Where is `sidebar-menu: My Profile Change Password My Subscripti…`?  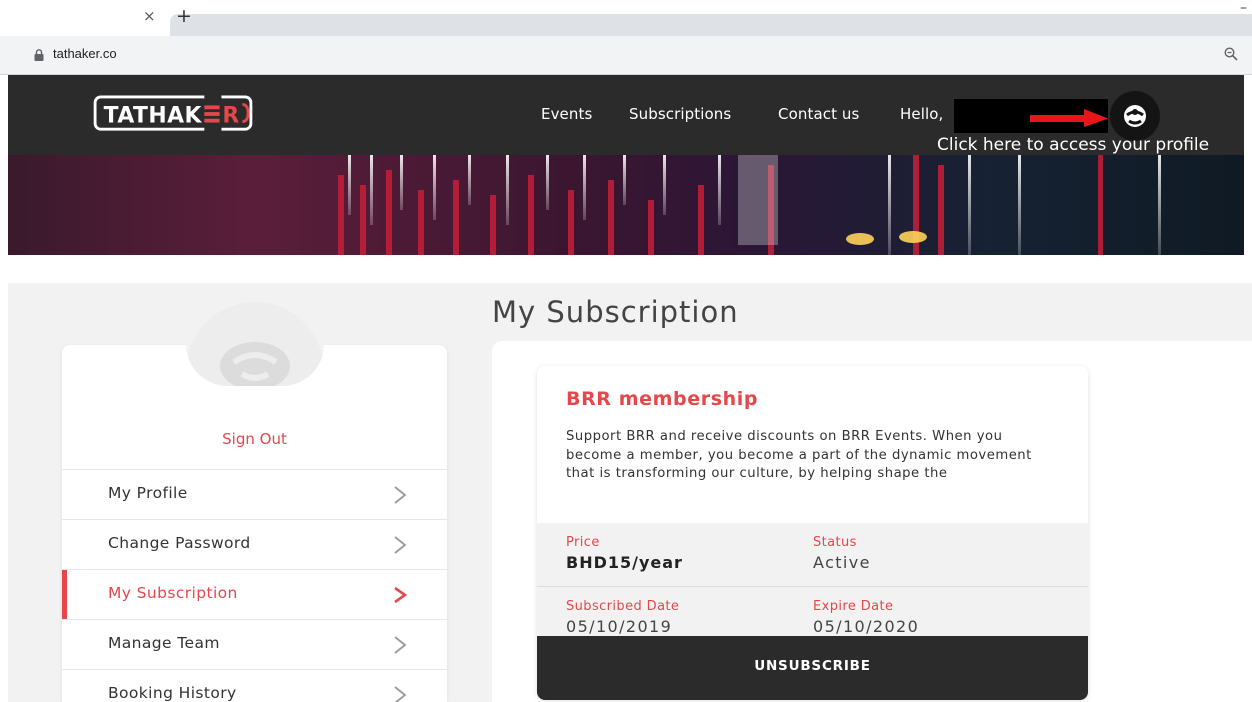
sidebar-menu: My Profile Change Password My Subscripti… is located at coordinates (254, 585).